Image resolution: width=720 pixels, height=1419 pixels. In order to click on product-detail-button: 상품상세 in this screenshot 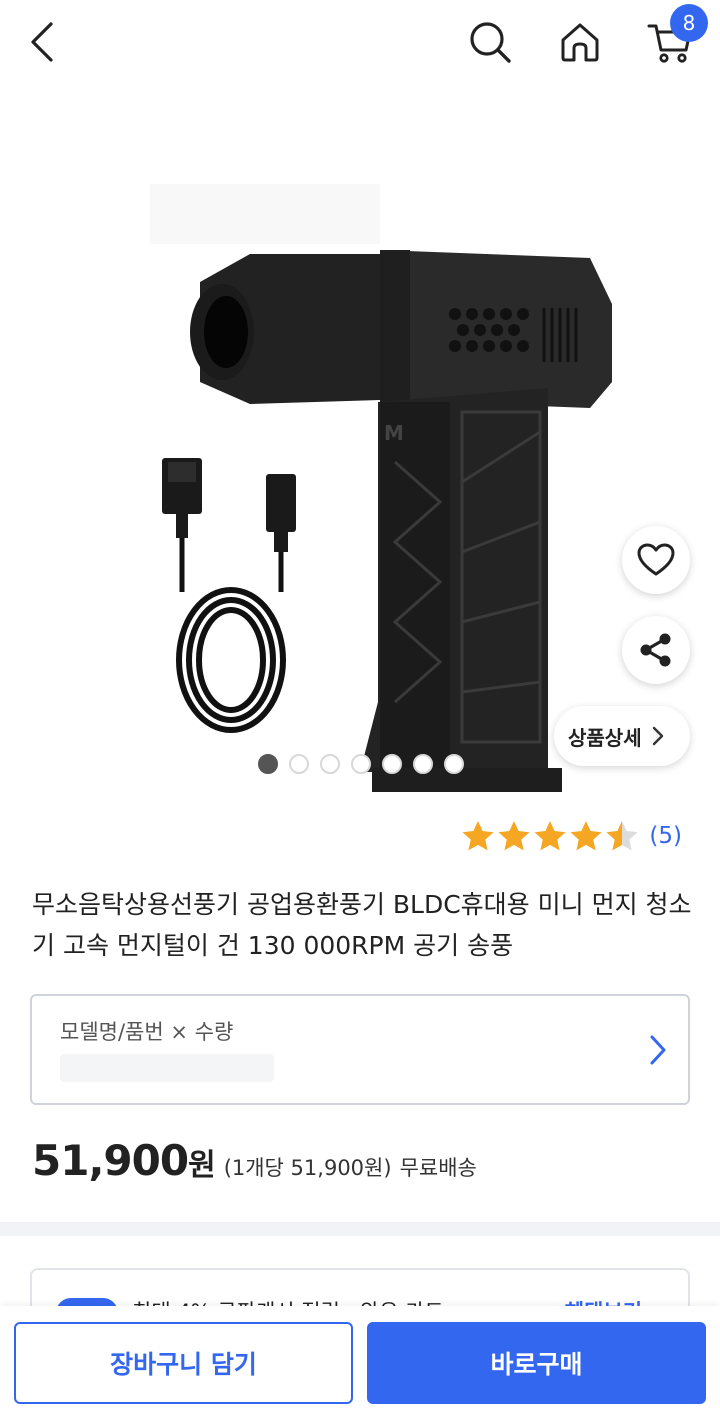, I will do `click(622, 736)`.